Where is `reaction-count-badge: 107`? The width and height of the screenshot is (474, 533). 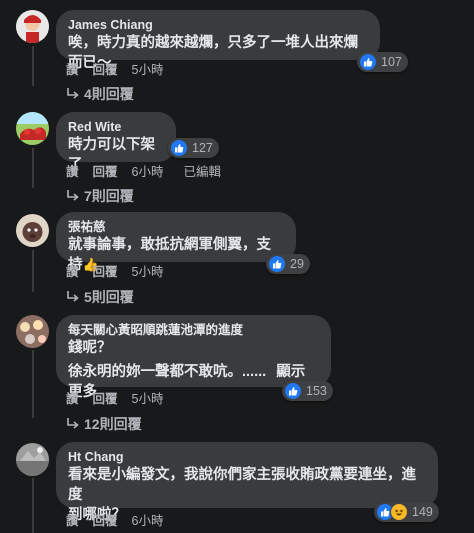 reaction-count-badge: 107 is located at coordinates (382, 62).